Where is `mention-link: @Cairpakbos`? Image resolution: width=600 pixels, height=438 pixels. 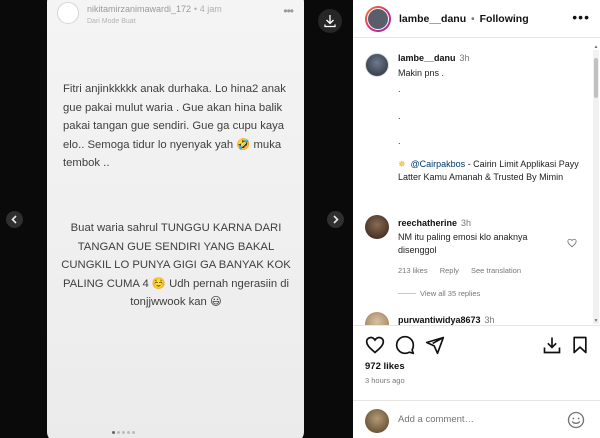 mention-link: @Cairpakbos is located at coordinates (438, 164).